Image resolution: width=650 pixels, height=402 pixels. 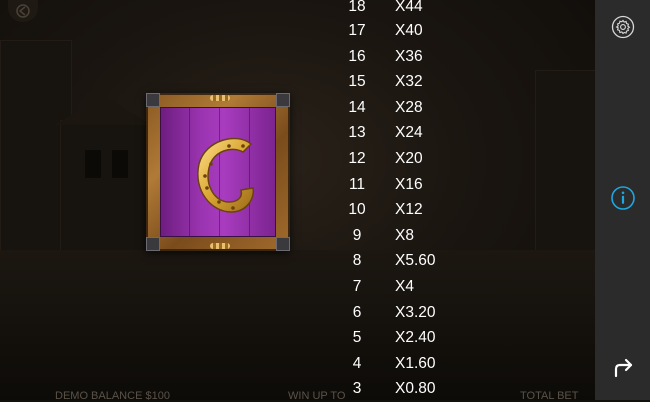 I want to click on side-panel, so click(x=622, y=200).